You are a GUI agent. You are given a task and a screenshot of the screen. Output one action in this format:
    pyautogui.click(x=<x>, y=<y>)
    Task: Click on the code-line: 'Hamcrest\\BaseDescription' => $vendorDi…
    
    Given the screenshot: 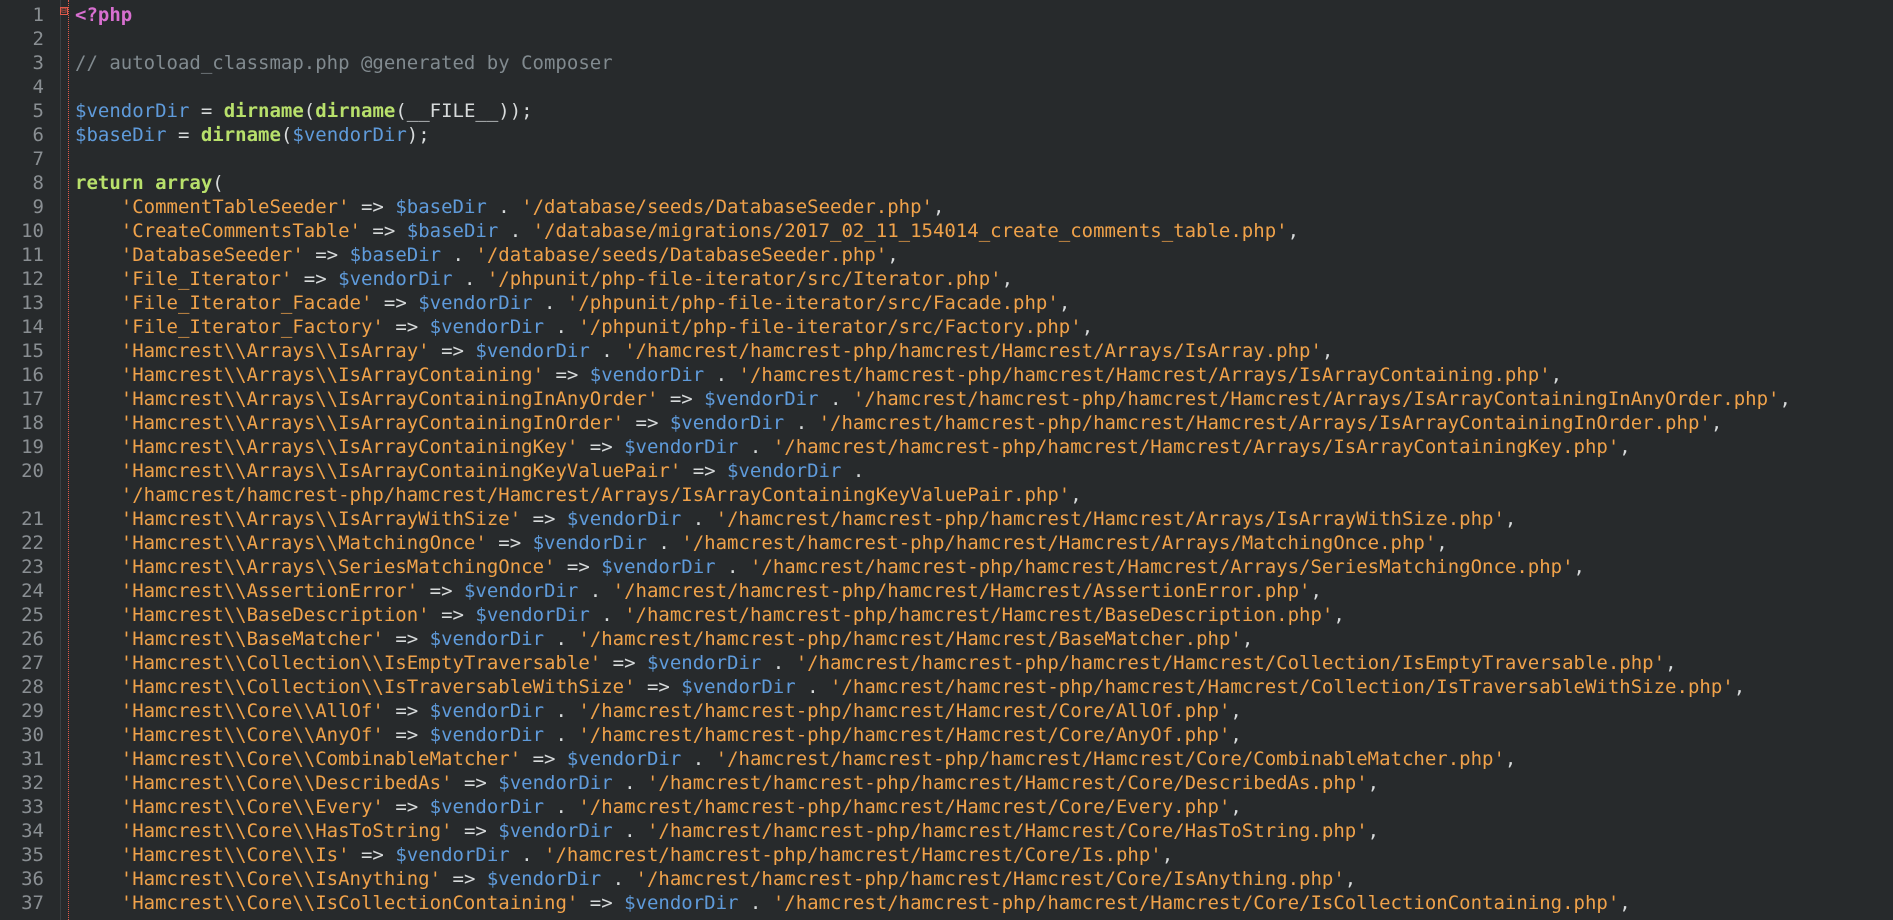 What is the action you would take?
    pyautogui.click(x=710, y=615)
    